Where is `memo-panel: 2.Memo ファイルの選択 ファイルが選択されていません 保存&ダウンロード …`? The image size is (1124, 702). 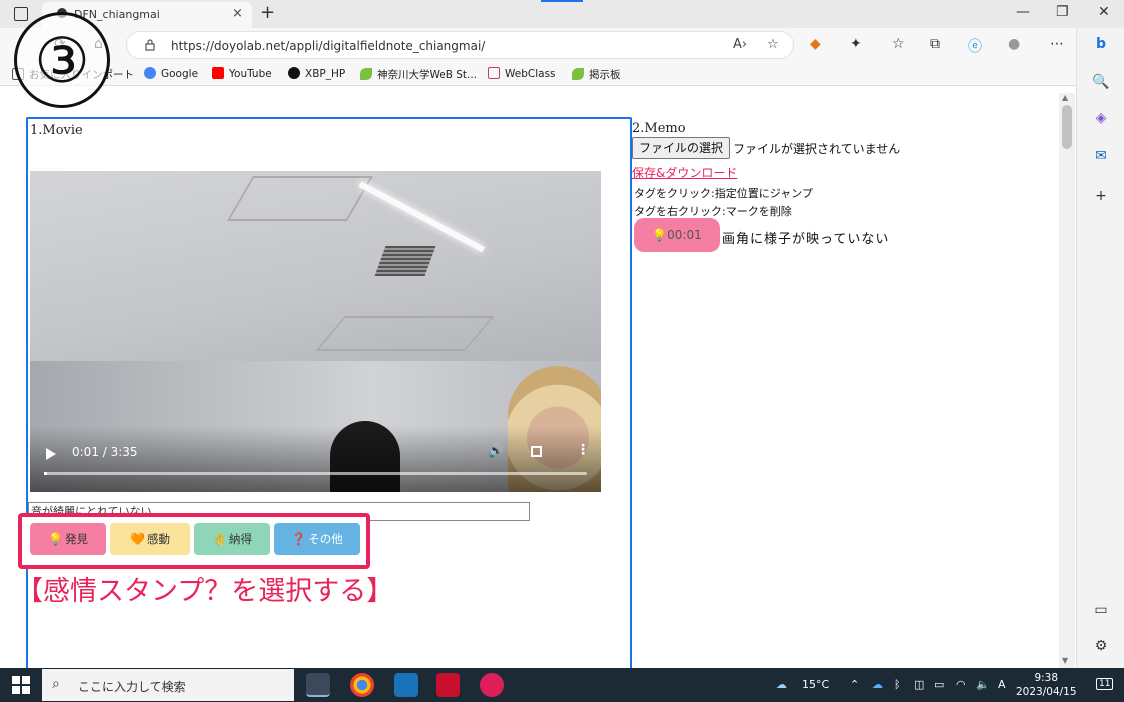
memo-panel: 2.Memo ファイルの選択 ファイルが選択されていません 保存&ダウンロード … is located at coordinates (842, 217).